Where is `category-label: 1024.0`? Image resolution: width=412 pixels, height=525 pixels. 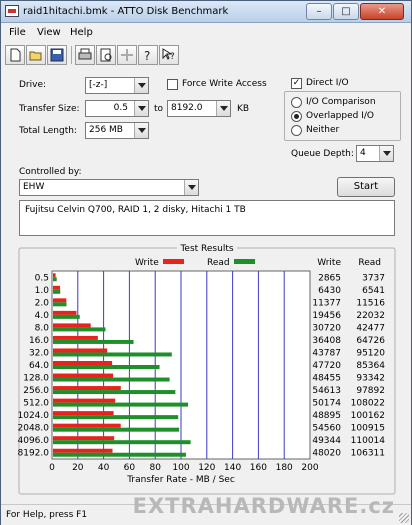
category-label: 1024.0 is located at coordinates (34, 416).